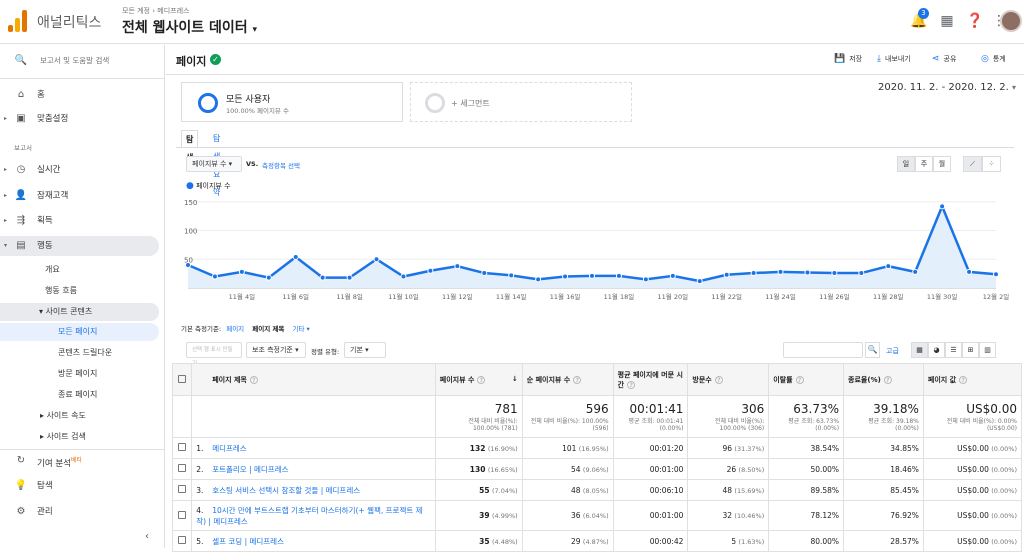  Describe the element at coordinates (970, 350) in the screenshot. I see `comparison-view-icon: ⊞` at that location.